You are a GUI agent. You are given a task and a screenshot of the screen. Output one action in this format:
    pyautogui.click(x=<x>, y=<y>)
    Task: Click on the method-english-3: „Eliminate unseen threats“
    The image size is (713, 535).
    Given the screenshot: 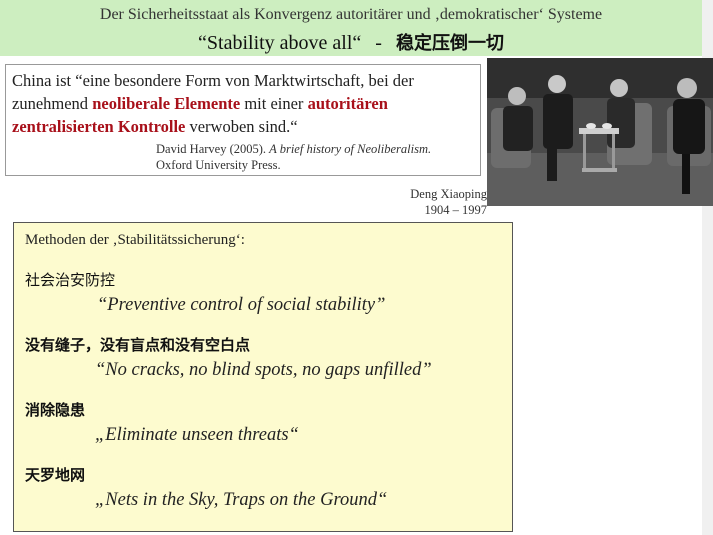 What is the action you would take?
    pyautogui.click(x=197, y=435)
    